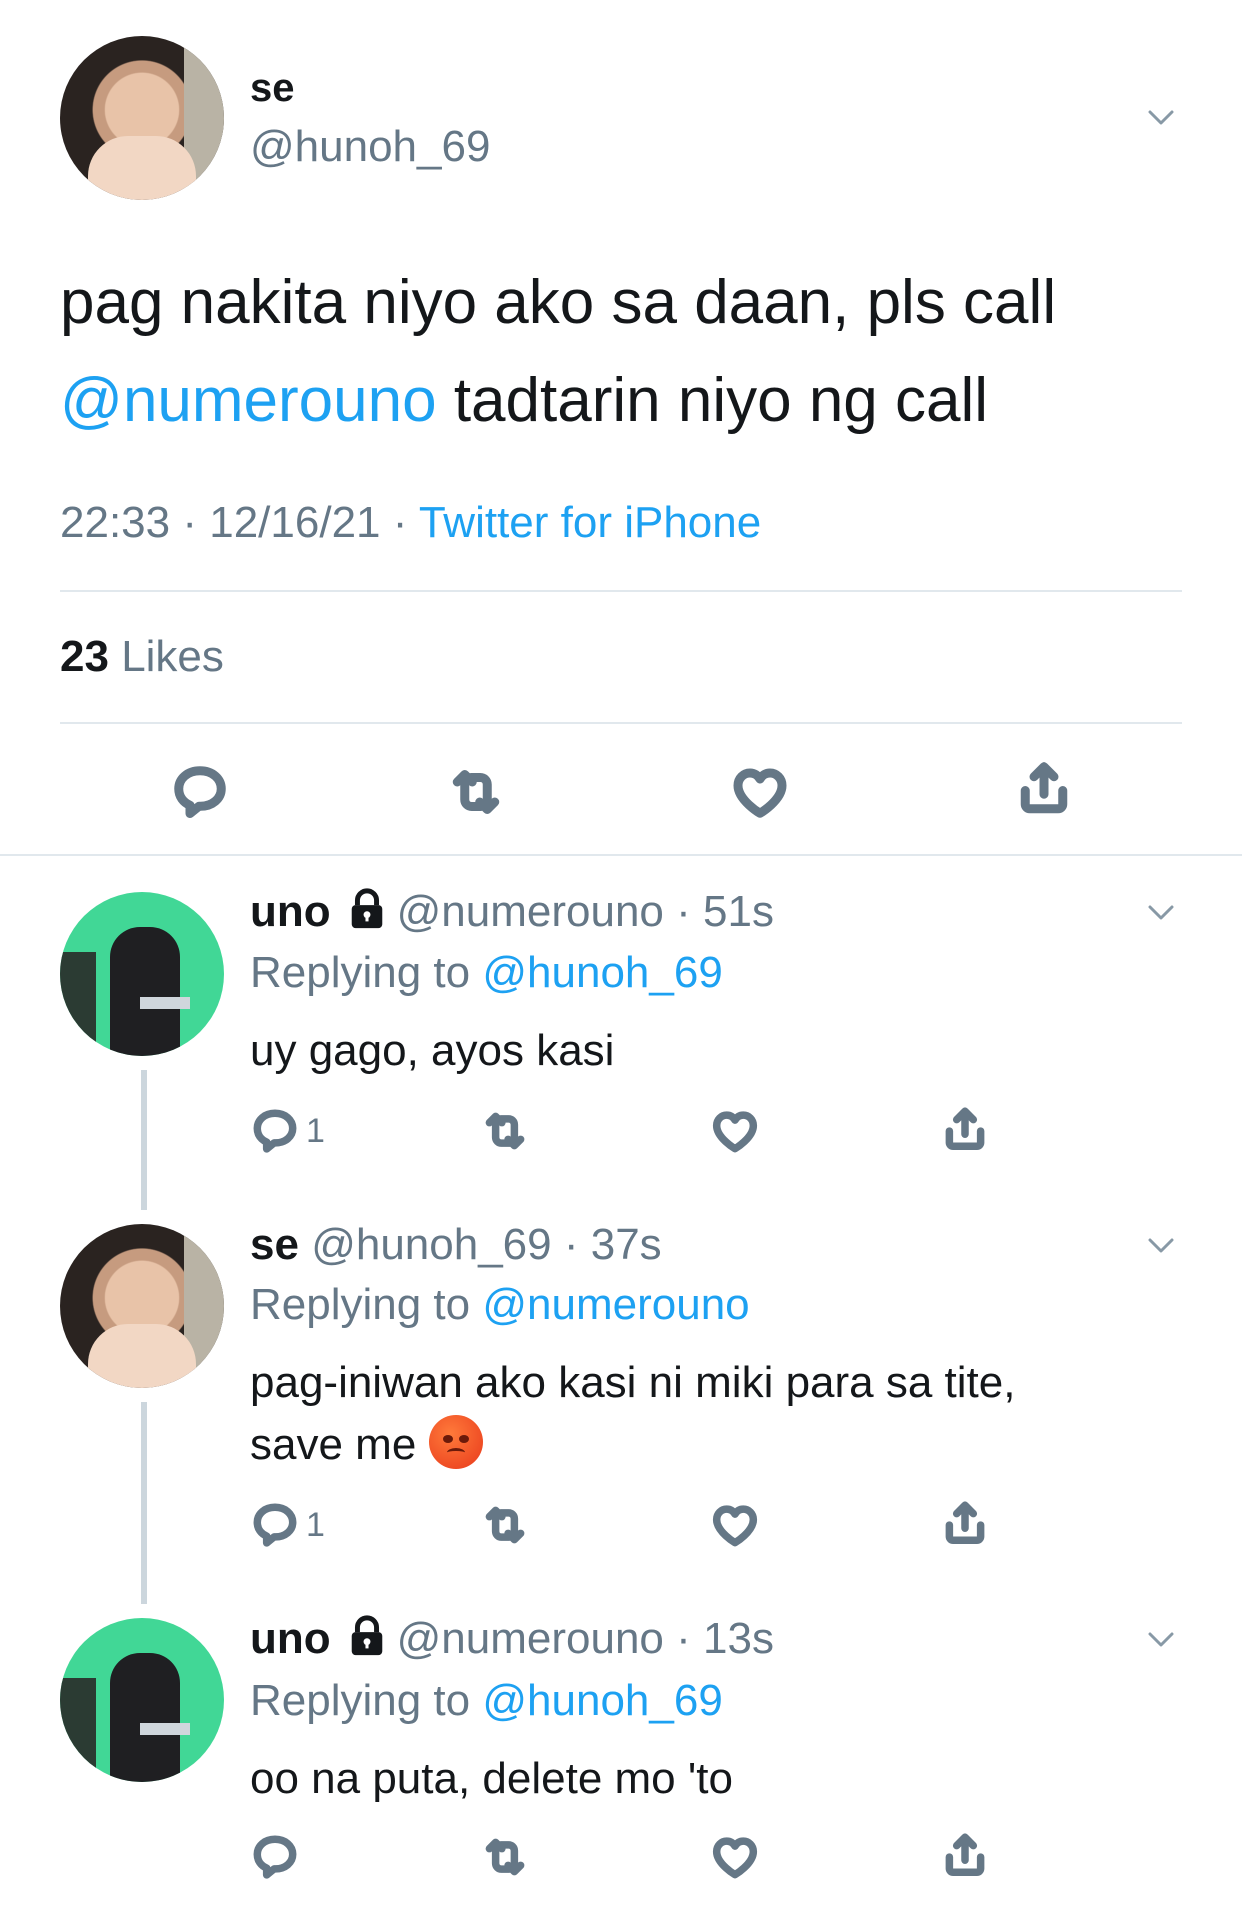  What do you see at coordinates (333, 1444) in the screenshot?
I see `reply-text-line2: save me` at bounding box center [333, 1444].